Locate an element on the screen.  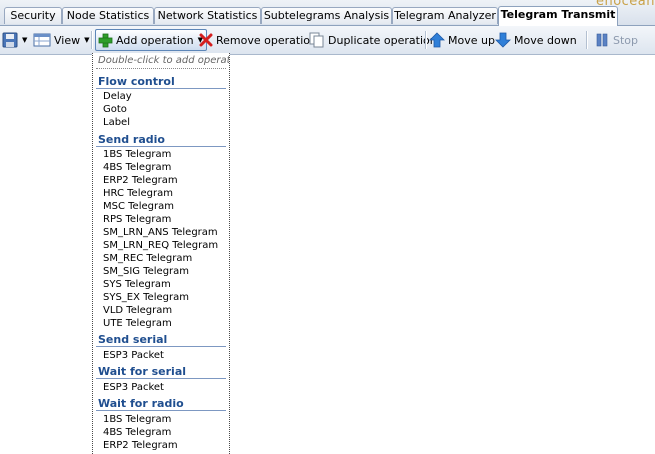
add-icon is located at coordinates (105, 40).